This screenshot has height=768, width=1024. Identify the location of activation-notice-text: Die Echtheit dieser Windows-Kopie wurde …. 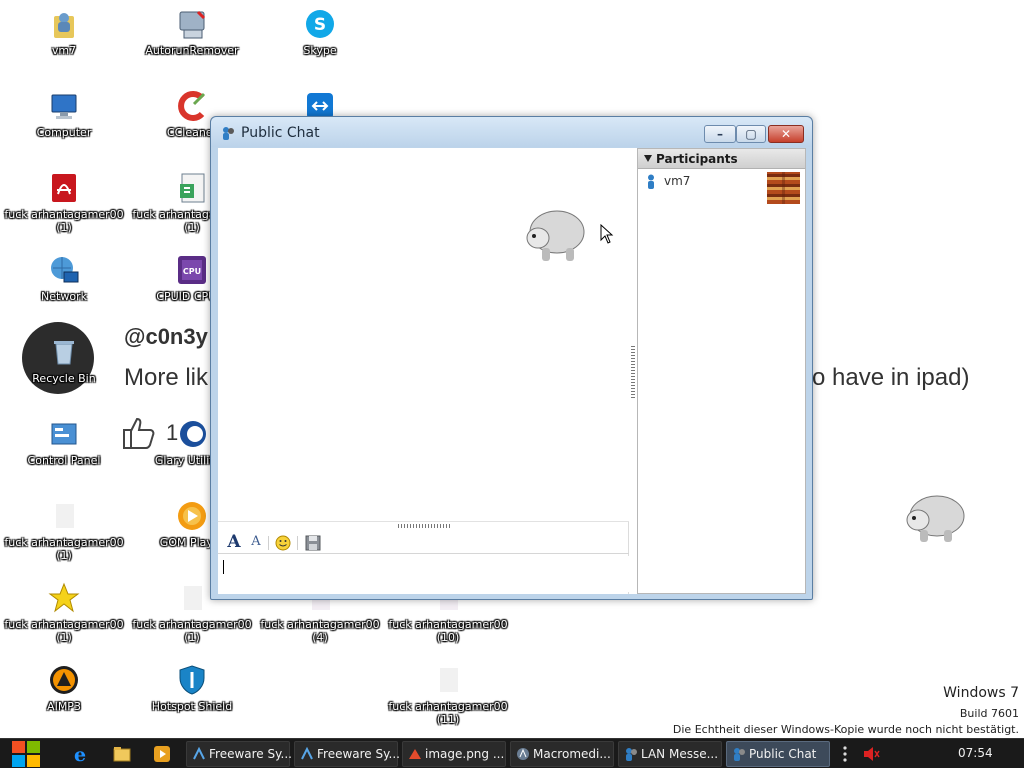
(845, 729).